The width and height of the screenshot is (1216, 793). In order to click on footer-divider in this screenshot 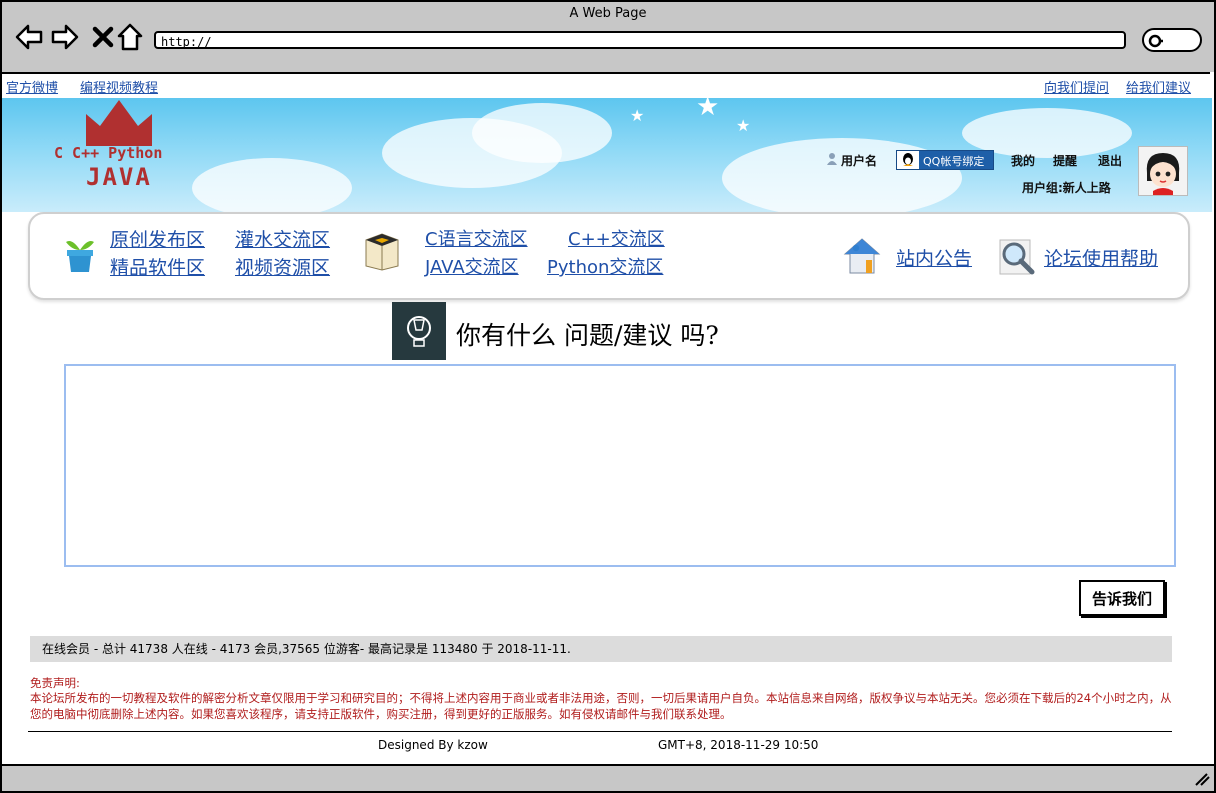, I will do `click(600, 731)`.